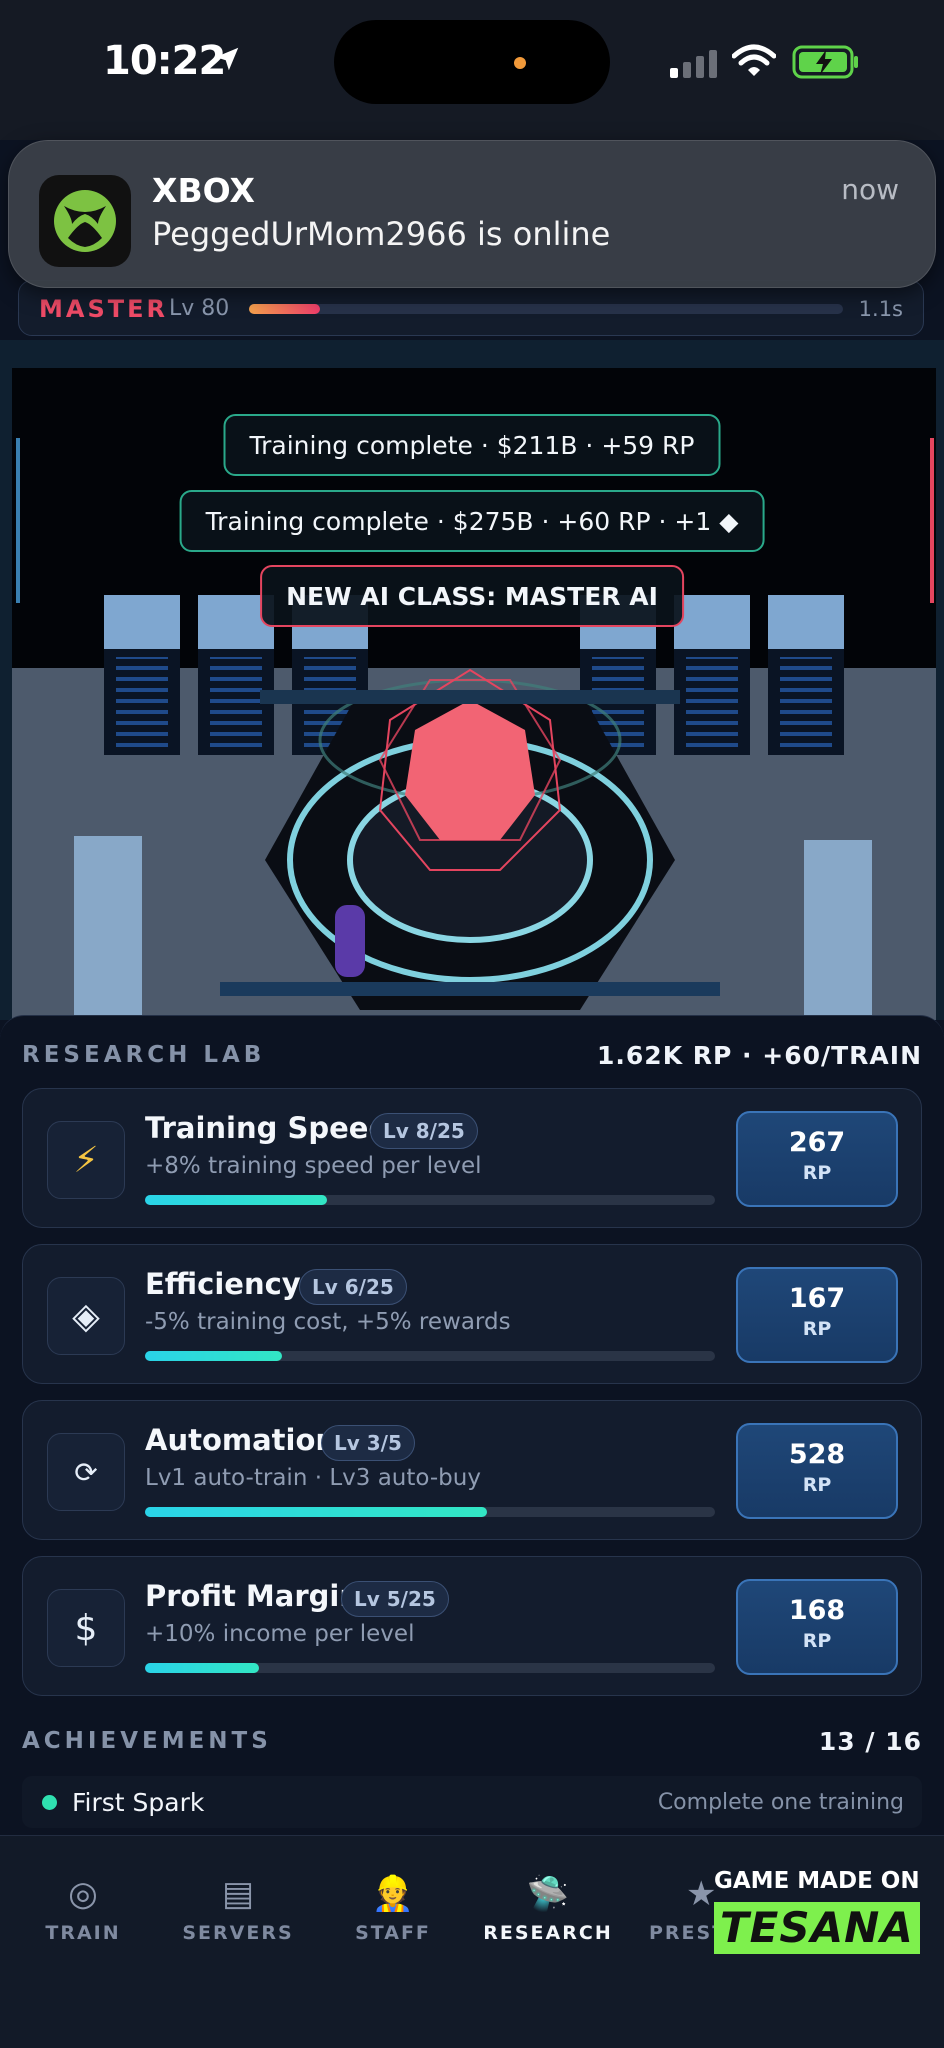  I want to click on tesana-badge: GAME MADE ON TESANA, so click(818, 1913).